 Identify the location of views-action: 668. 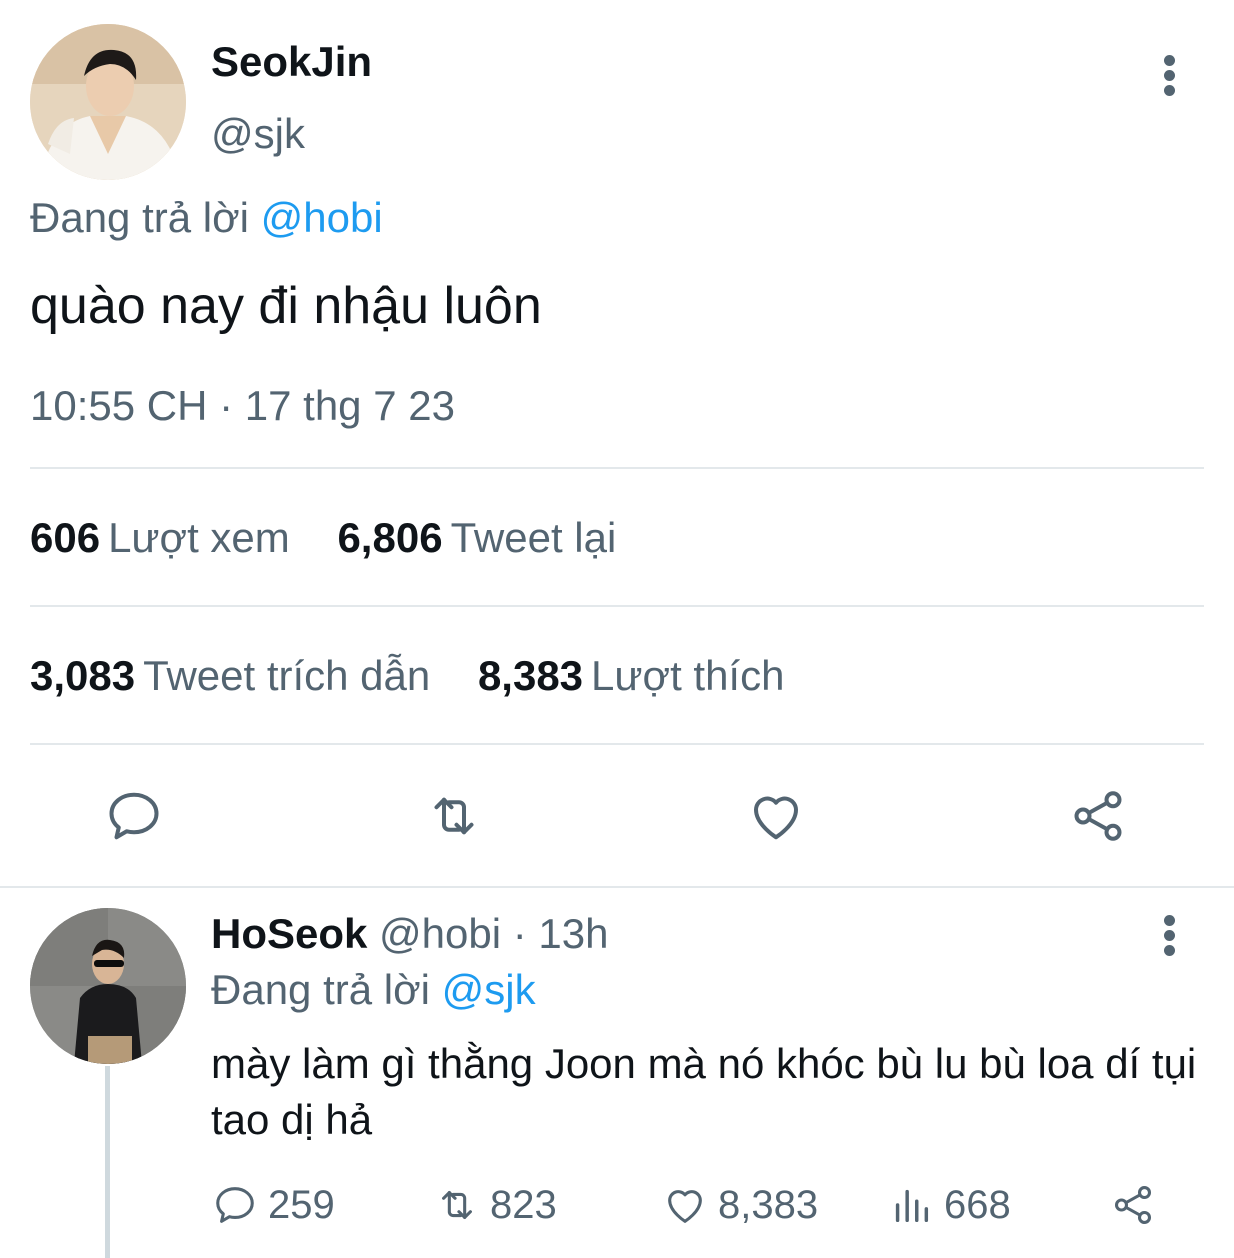
(949, 1205).